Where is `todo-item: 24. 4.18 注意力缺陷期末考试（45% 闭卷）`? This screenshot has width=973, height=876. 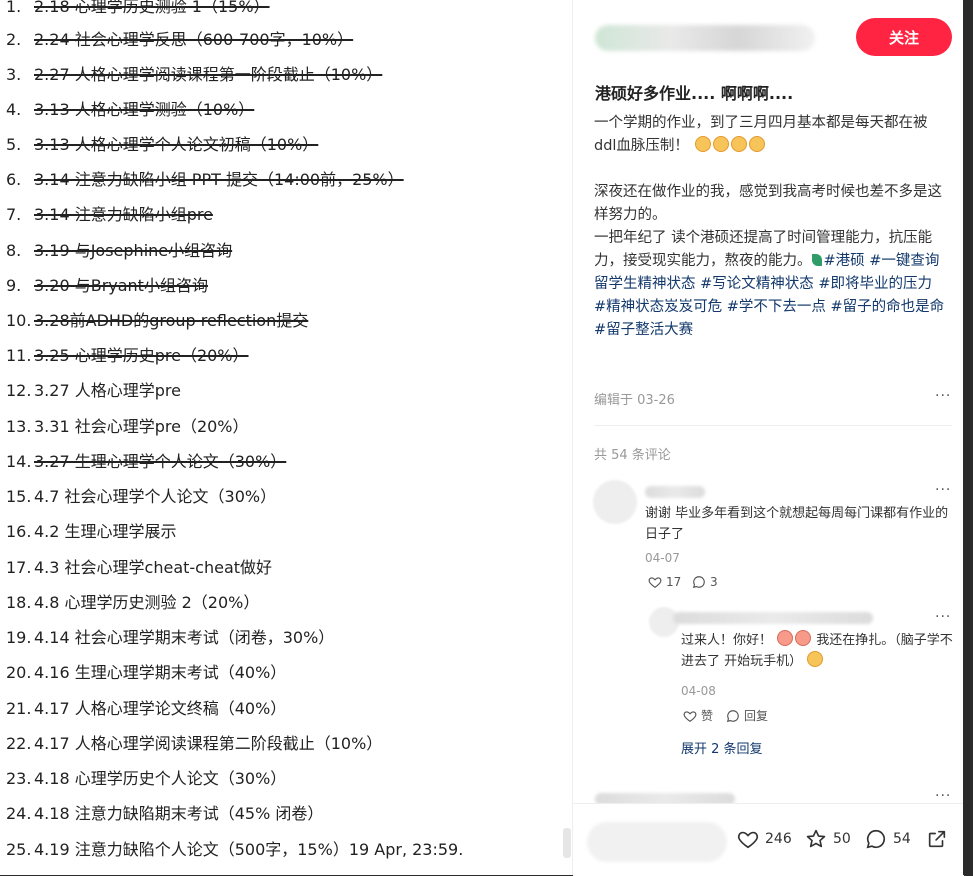
todo-item: 24. 4.18 注意力缺陷期末考试（45% 闭卷） is located at coordinates (164, 814).